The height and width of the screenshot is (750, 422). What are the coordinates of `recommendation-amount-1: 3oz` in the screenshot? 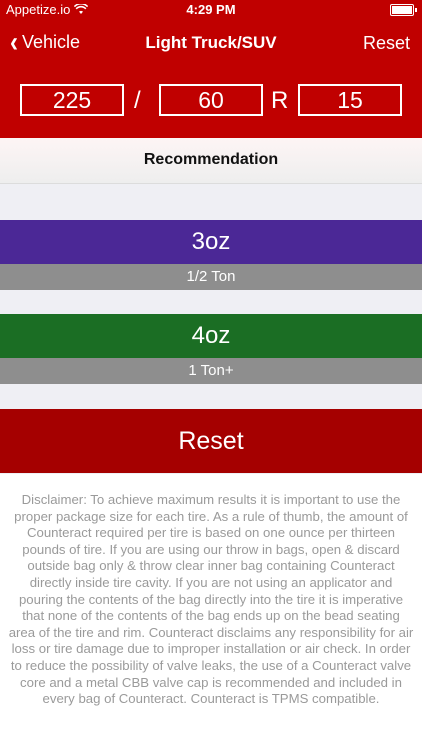 It's located at (211, 242).